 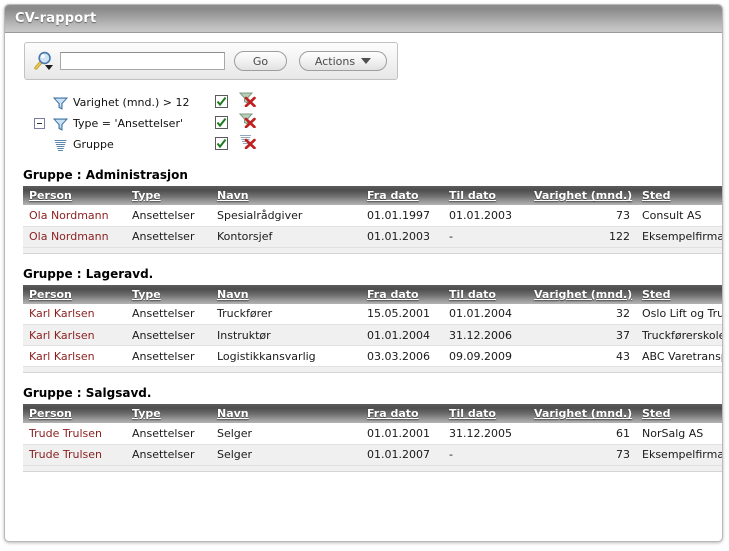 I want to click on group-by-icon, so click(x=60, y=145).